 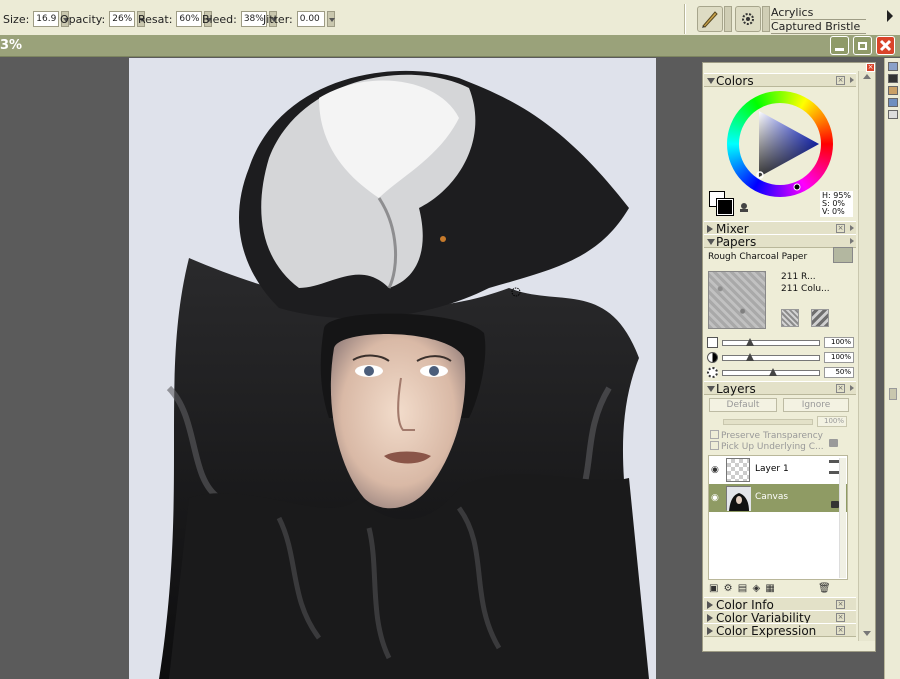 I want to click on color-wheel, so click(x=780, y=144).